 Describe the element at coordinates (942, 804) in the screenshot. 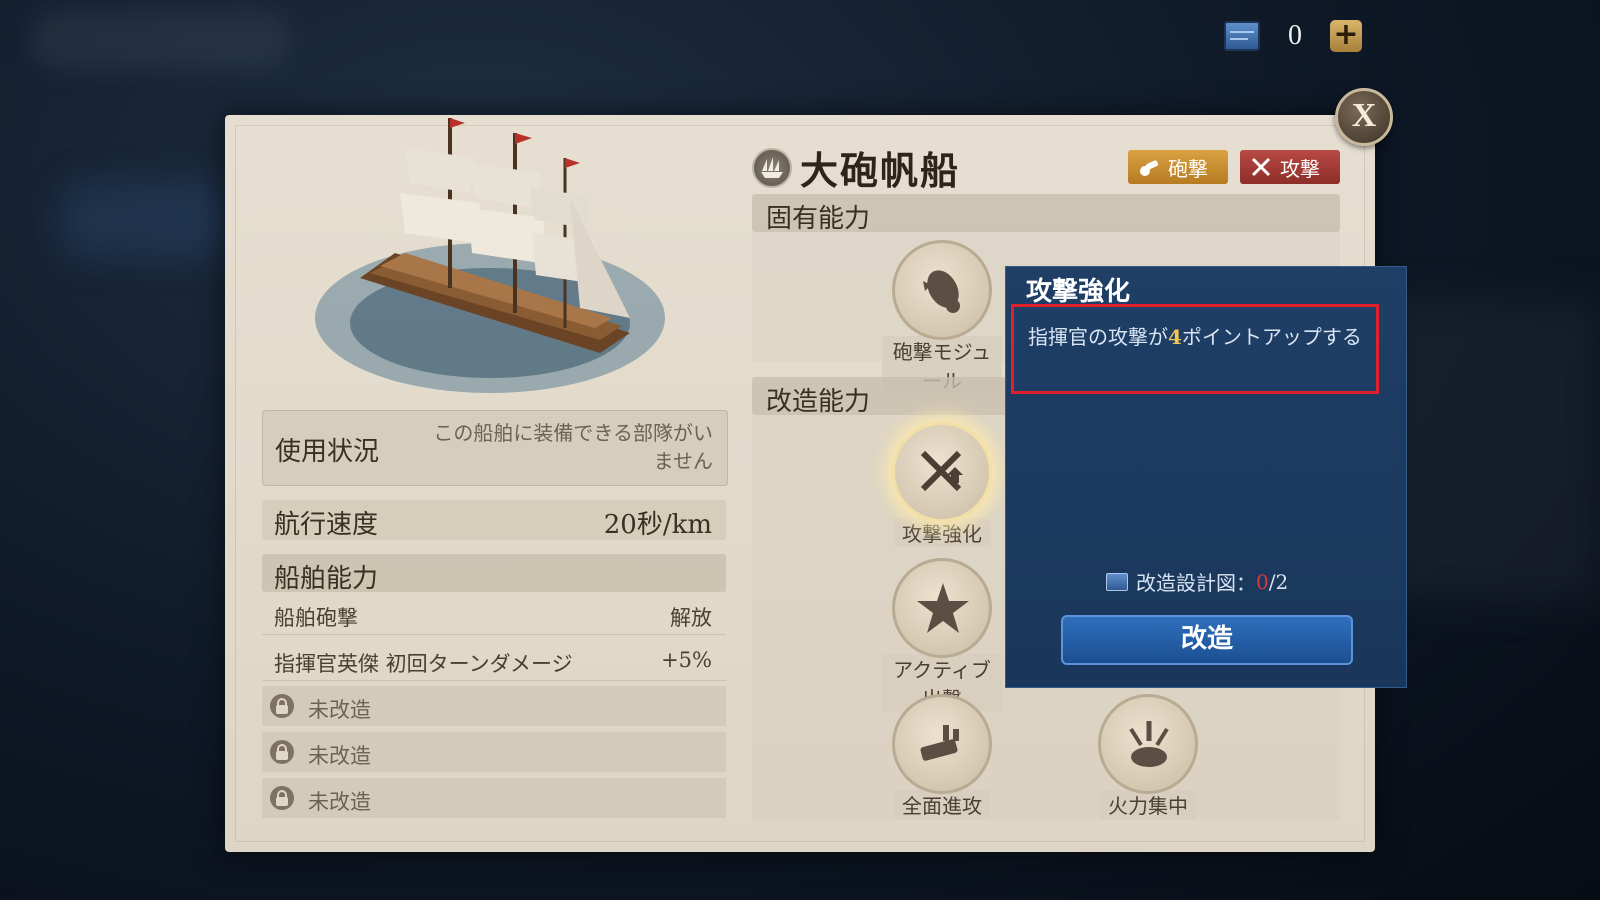

I see `skill-label: 全面進攻` at that location.